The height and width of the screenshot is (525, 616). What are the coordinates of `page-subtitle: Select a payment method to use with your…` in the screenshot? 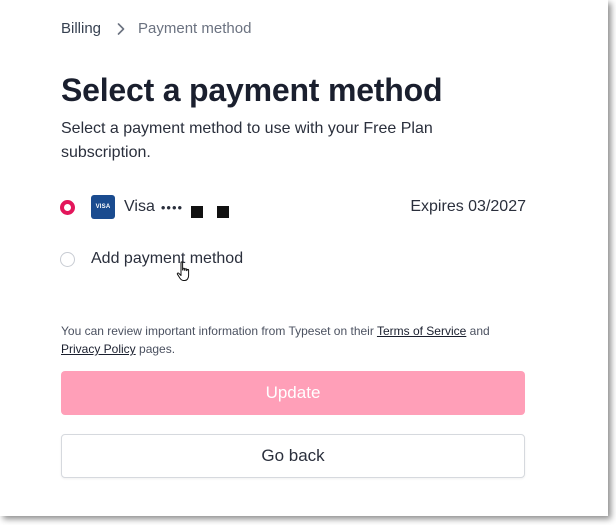 It's located at (247, 140).